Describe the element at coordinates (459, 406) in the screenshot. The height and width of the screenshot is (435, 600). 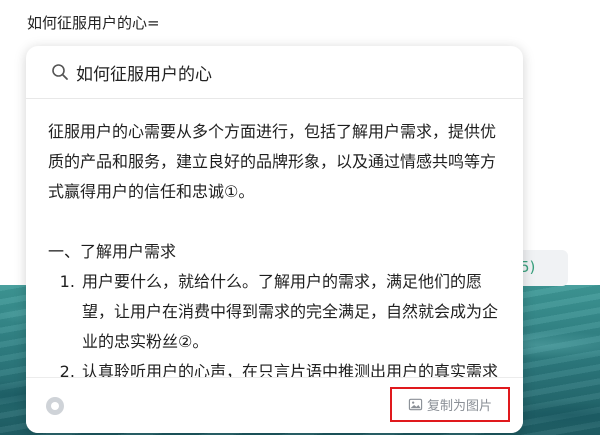
I see `copy-as-image-label: 复制为图片` at that location.